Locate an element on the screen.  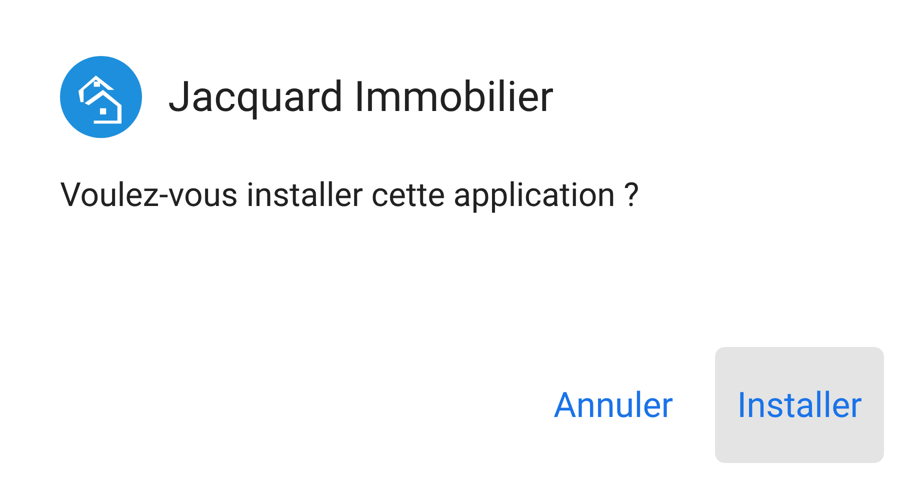
dialog-button: Installer is located at coordinates (799, 405).